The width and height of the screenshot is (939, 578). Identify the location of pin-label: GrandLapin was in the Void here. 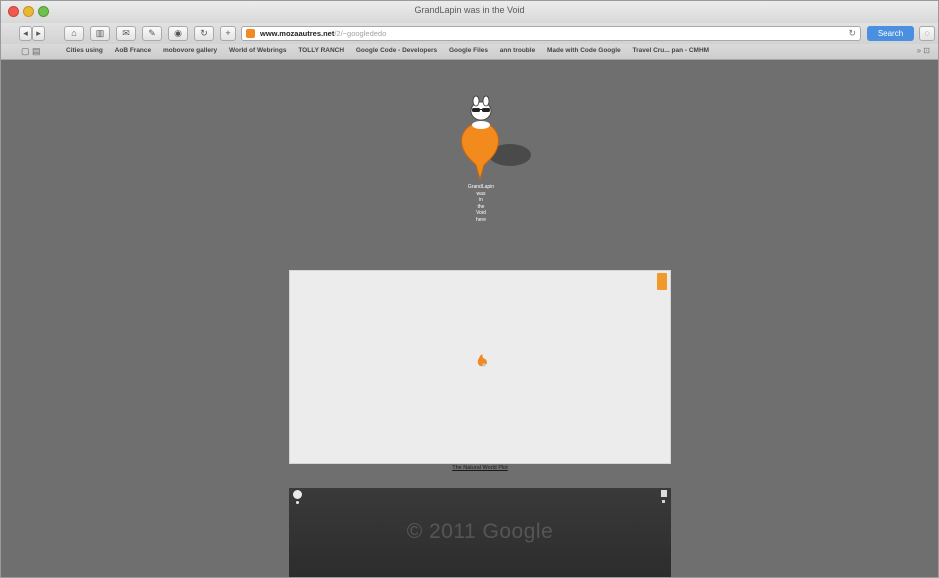
(481, 203).